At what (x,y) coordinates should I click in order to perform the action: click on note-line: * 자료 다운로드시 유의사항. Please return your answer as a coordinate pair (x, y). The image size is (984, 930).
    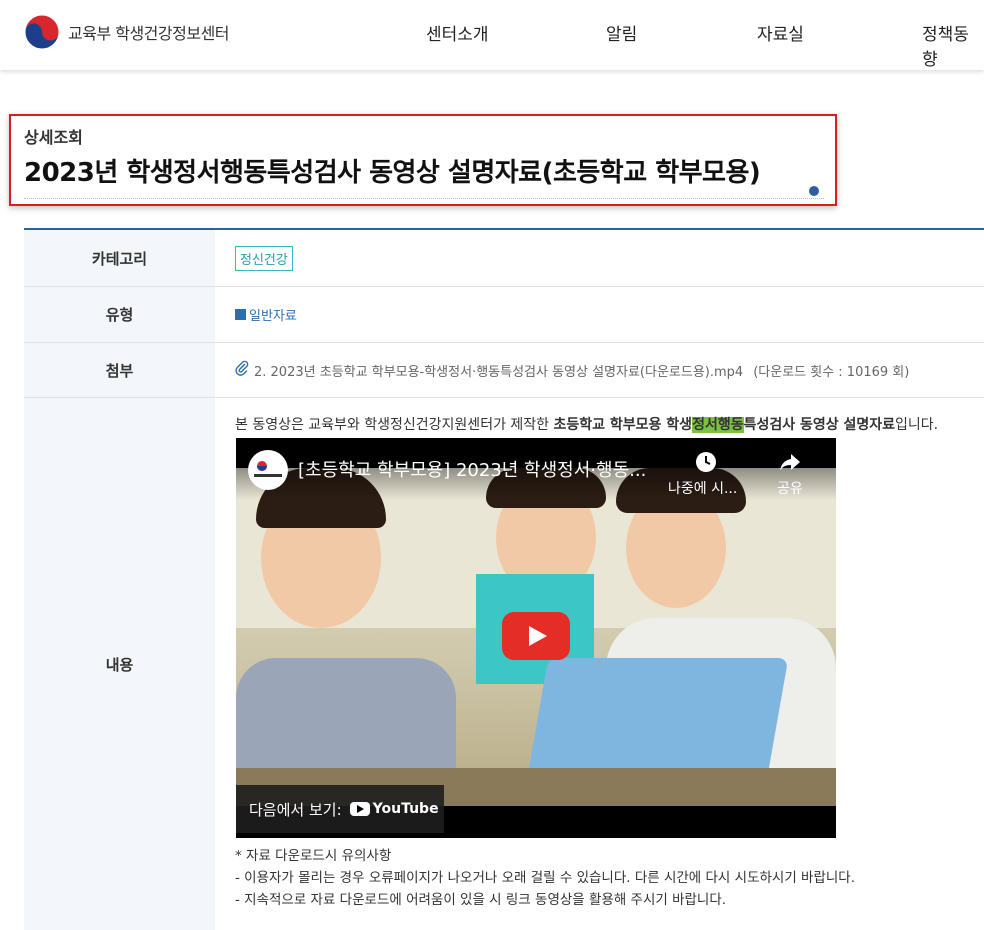
    Looking at the image, I should click on (313, 856).